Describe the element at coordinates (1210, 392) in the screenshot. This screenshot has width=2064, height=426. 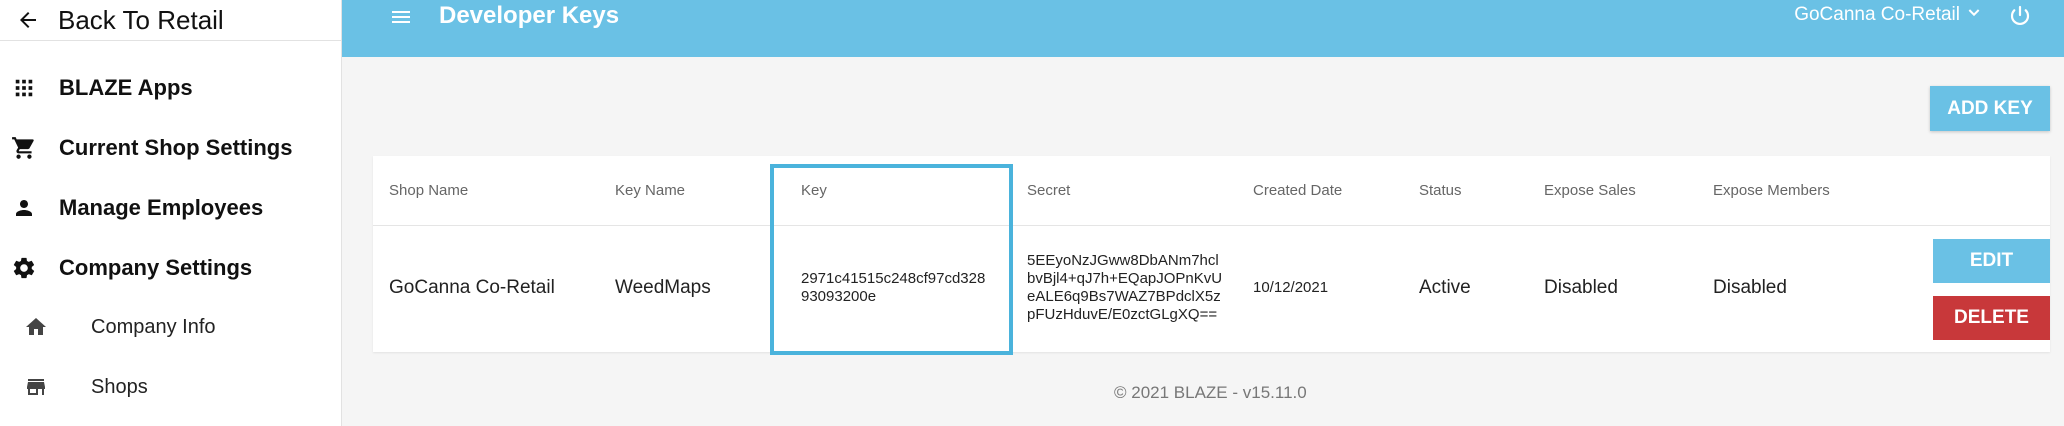
I see `footer-version: © 2021 BLAZE - v15.11.0` at that location.